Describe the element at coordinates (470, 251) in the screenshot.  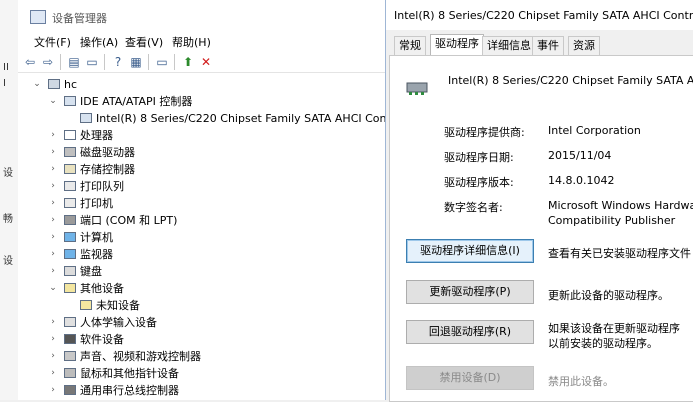
I see `driver-details-button: 驱动程序详细信息(I)` at that location.